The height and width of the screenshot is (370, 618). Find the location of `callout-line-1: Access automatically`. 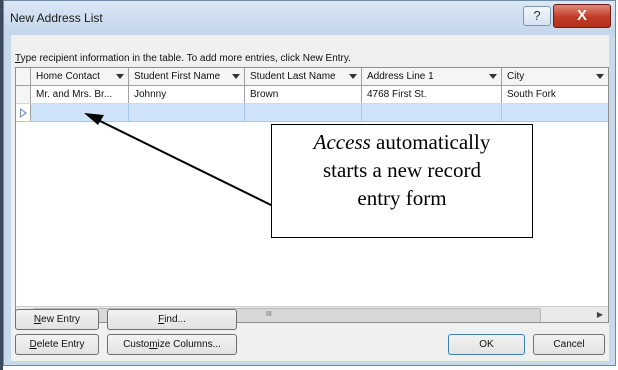

callout-line-1: Access automatically is located at coordinates (402, 142).